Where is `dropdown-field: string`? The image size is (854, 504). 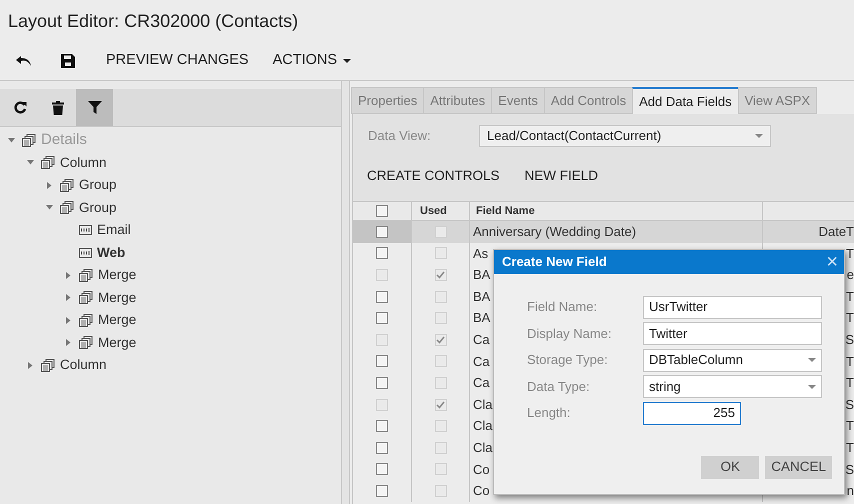
dropdown-field: string is located at coordinates (732, 386).